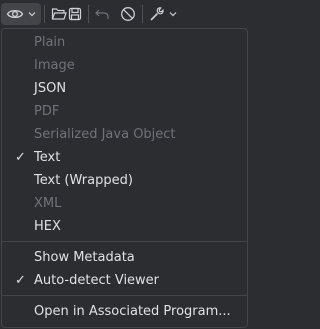 Image resolution: width=320 pixels, height=329 pixels. What do you see at coordinates (105, 134) in the screenshot?
I see `menu-item-label: Serialized Java Object` at bounding box center [105, 134].